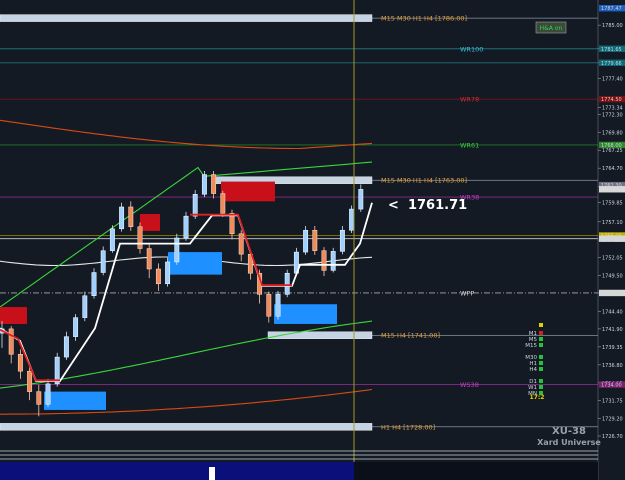  Describe the element at coordinates (541, 325) in the screenshot. I see `status-dot` at that location.